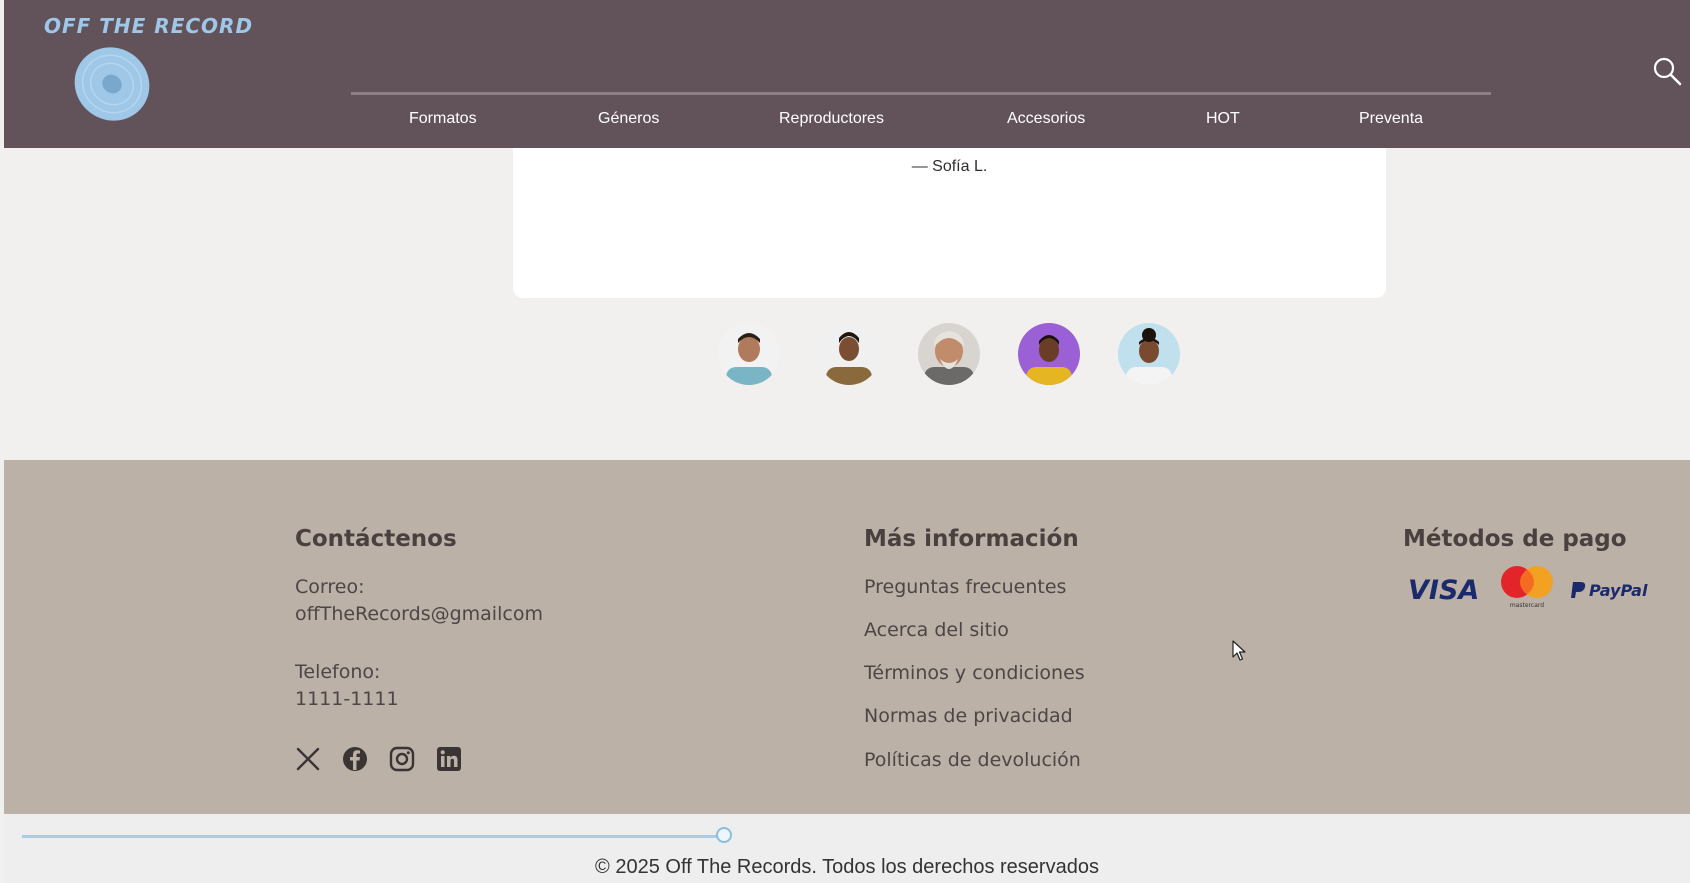  What do you see at coordinates (1239, 650) in the screenshot?
I see `mouse-cursor-icon` at bounding box center [1239, 650].